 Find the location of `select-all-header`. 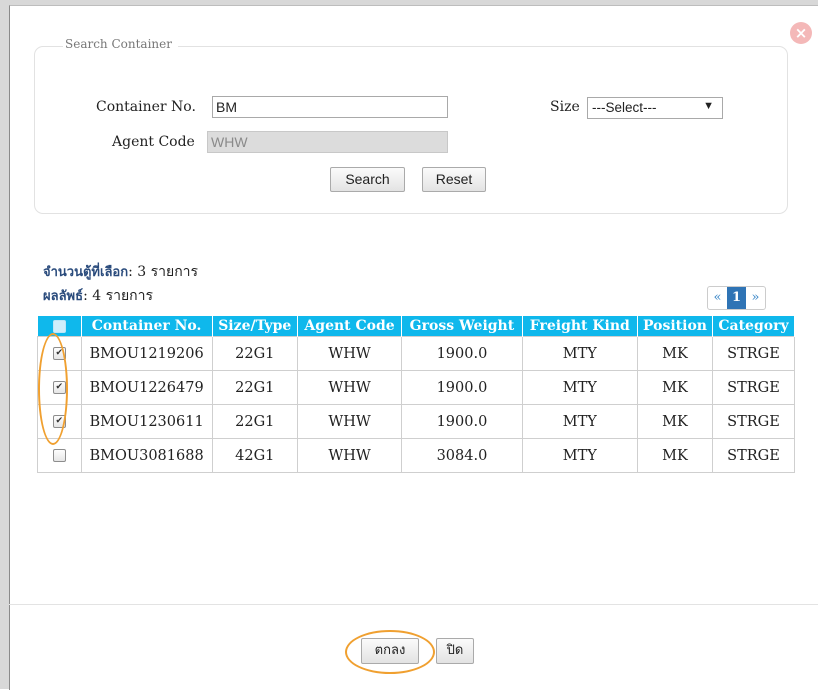

select-all-header is located at coordinates (59, 326).